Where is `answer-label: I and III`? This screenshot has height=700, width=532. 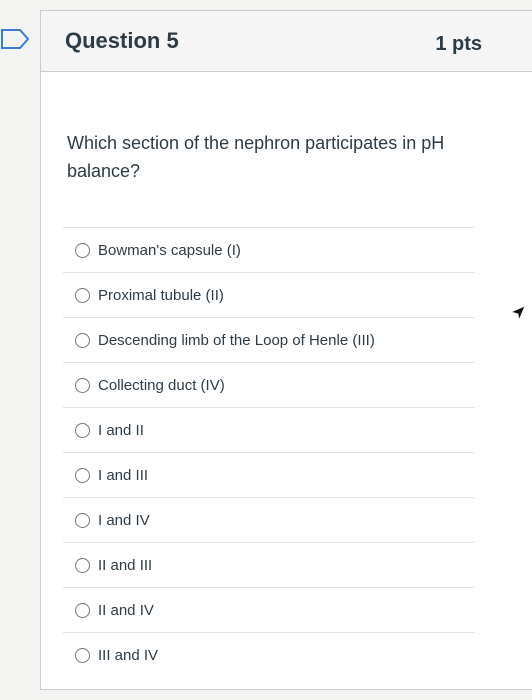 answer-label: I and III is located at coordinates (123, 475).